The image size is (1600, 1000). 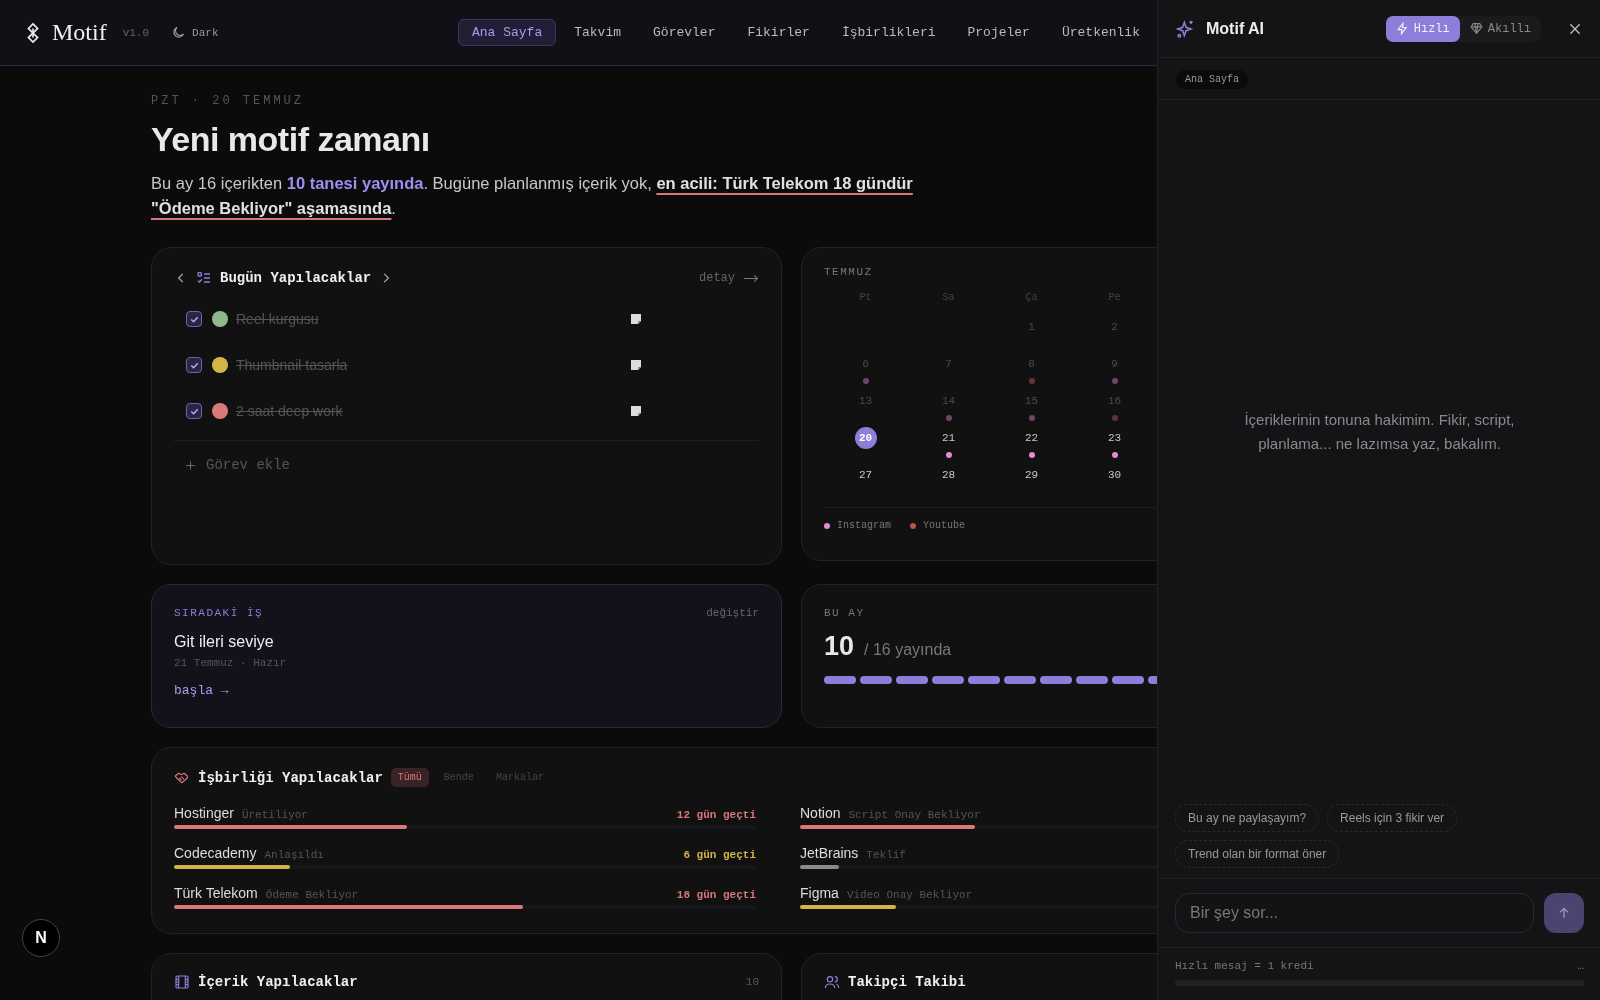 I want to click on legend-label: Instagram, so click(x=864, y=525).